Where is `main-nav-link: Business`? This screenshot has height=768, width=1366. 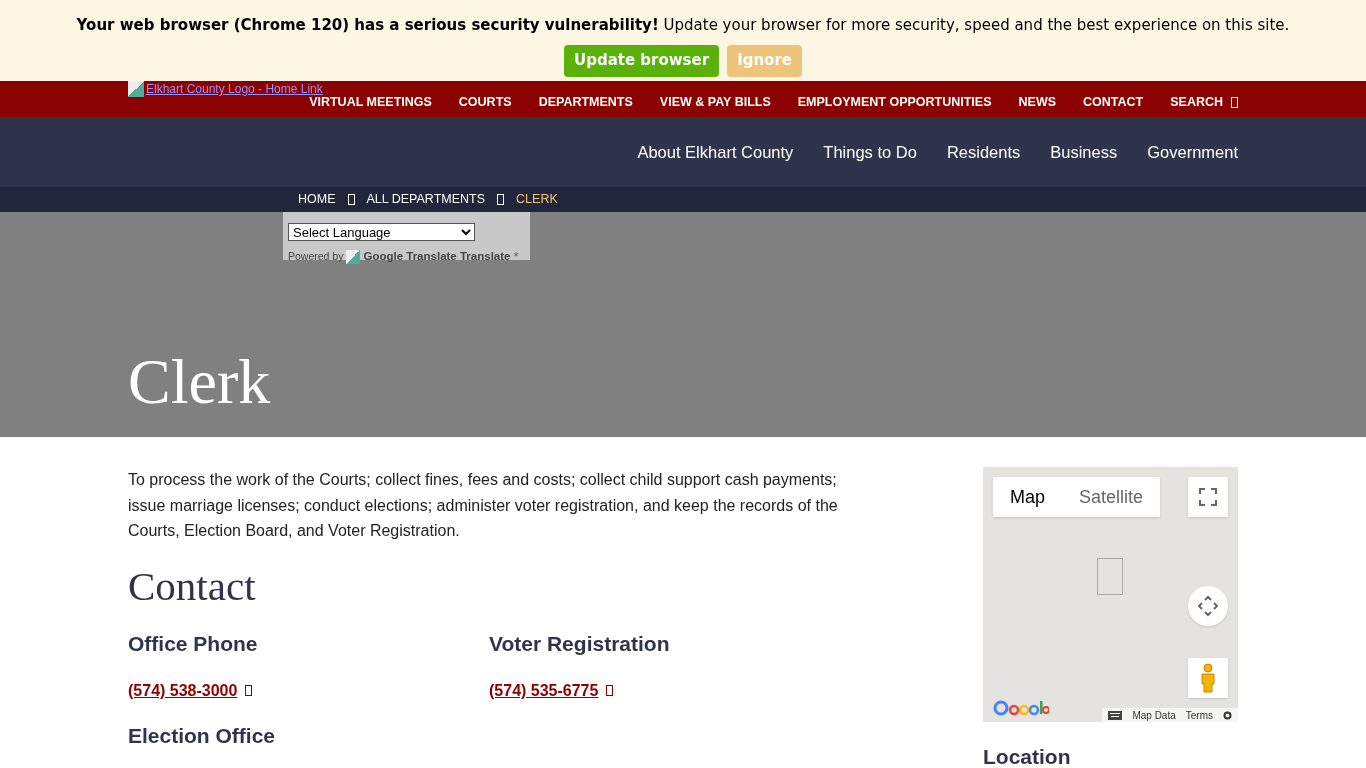
main-nav-link: Business is located at coordinates (1084, 152).